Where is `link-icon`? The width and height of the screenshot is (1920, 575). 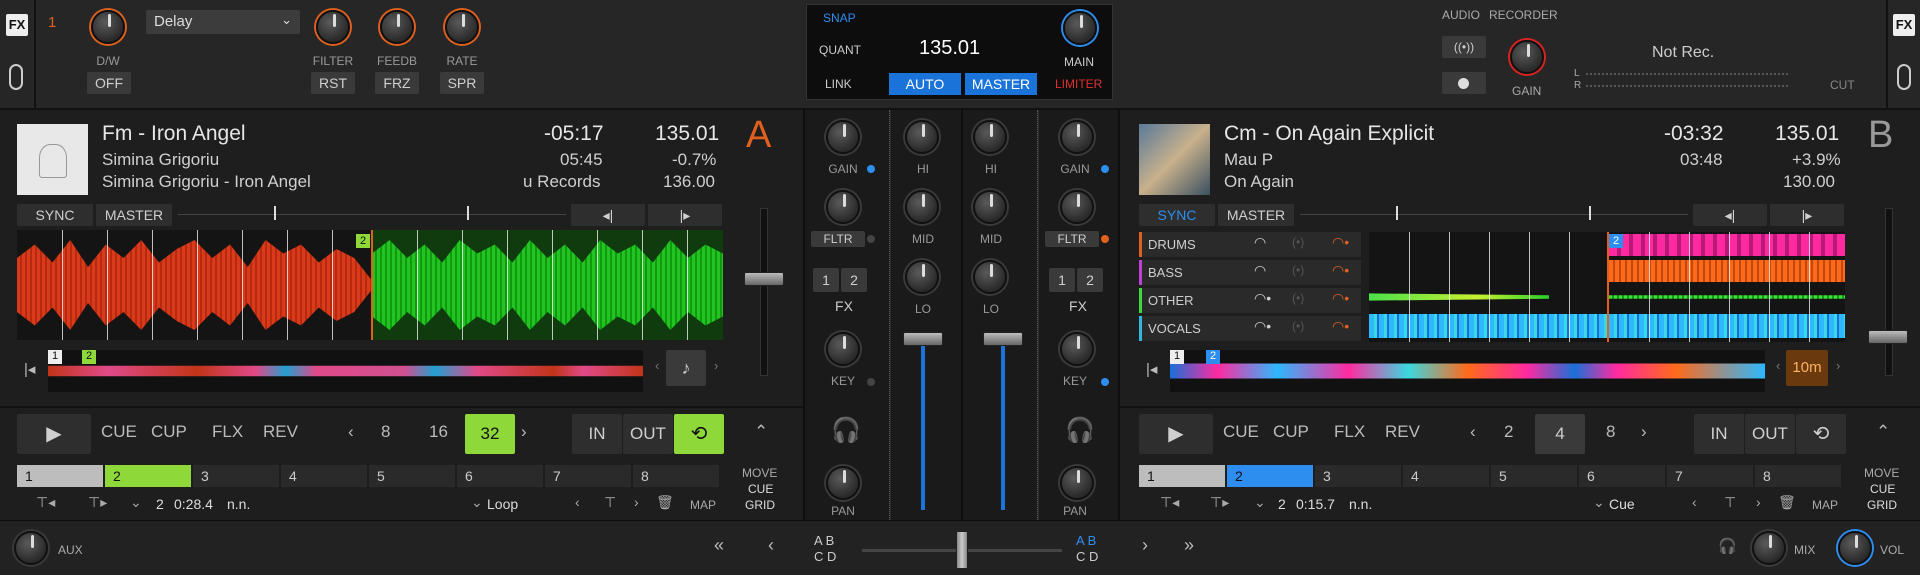 link-icon is located at coordinates (16, 77).